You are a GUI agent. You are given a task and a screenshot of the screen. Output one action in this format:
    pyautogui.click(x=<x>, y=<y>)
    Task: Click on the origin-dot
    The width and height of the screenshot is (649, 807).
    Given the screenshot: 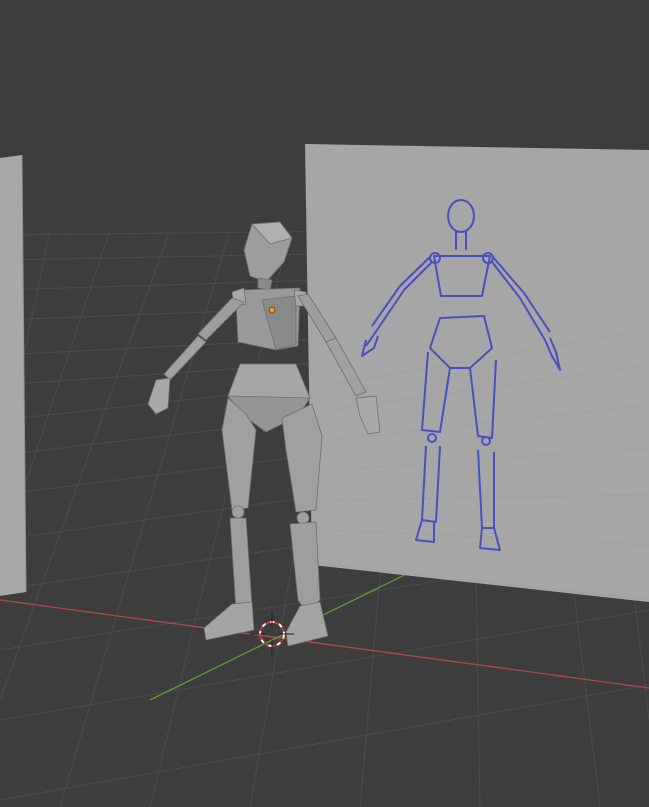 What is the action you would take?
    pyautogui.click(x=272, y=310)
    